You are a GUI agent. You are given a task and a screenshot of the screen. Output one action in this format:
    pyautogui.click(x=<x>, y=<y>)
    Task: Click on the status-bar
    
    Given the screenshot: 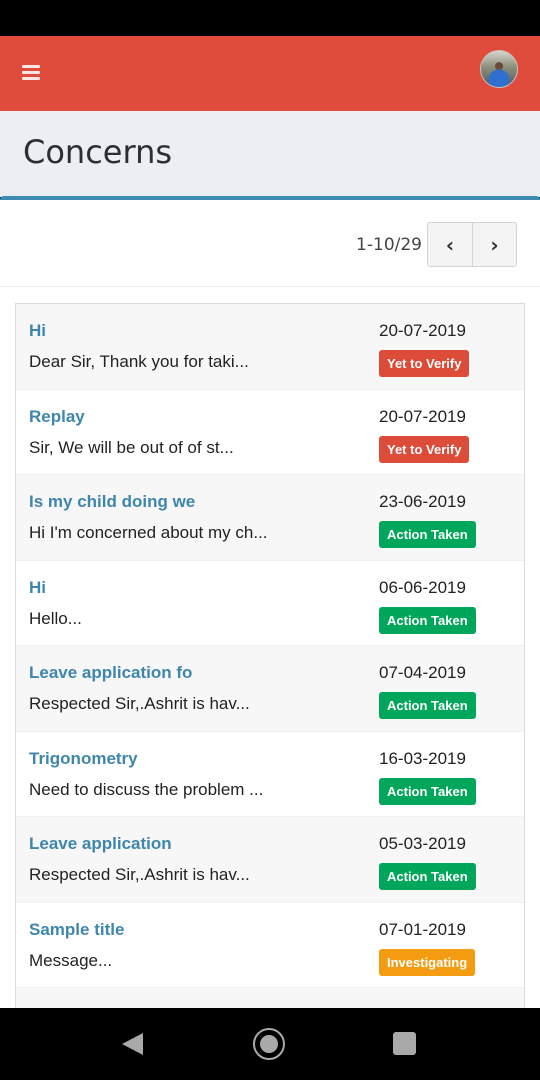 What is the action you would take?
    pyautogui.click(x=270, y=18)
    